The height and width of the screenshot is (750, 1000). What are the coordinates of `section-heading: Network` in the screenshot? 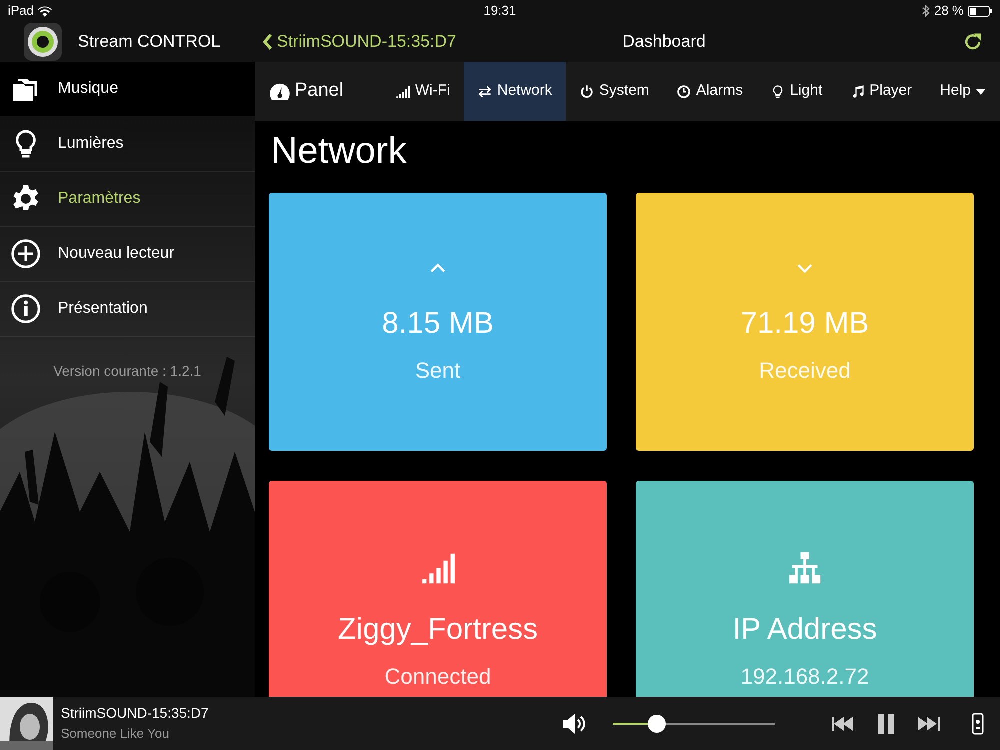 It's located at (339, 151).